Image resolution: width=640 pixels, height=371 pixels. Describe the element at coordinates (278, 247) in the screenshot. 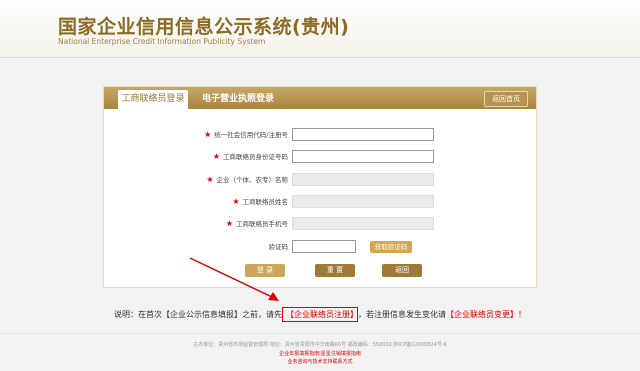

I see `captcha-label: 验证码` at that location.